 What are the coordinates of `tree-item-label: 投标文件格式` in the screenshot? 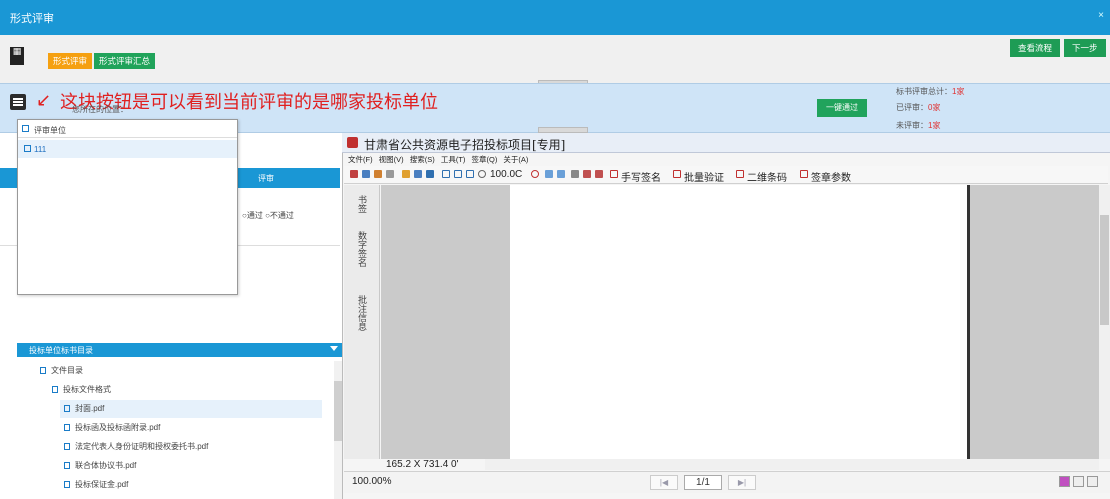 It's located at (87, 389).